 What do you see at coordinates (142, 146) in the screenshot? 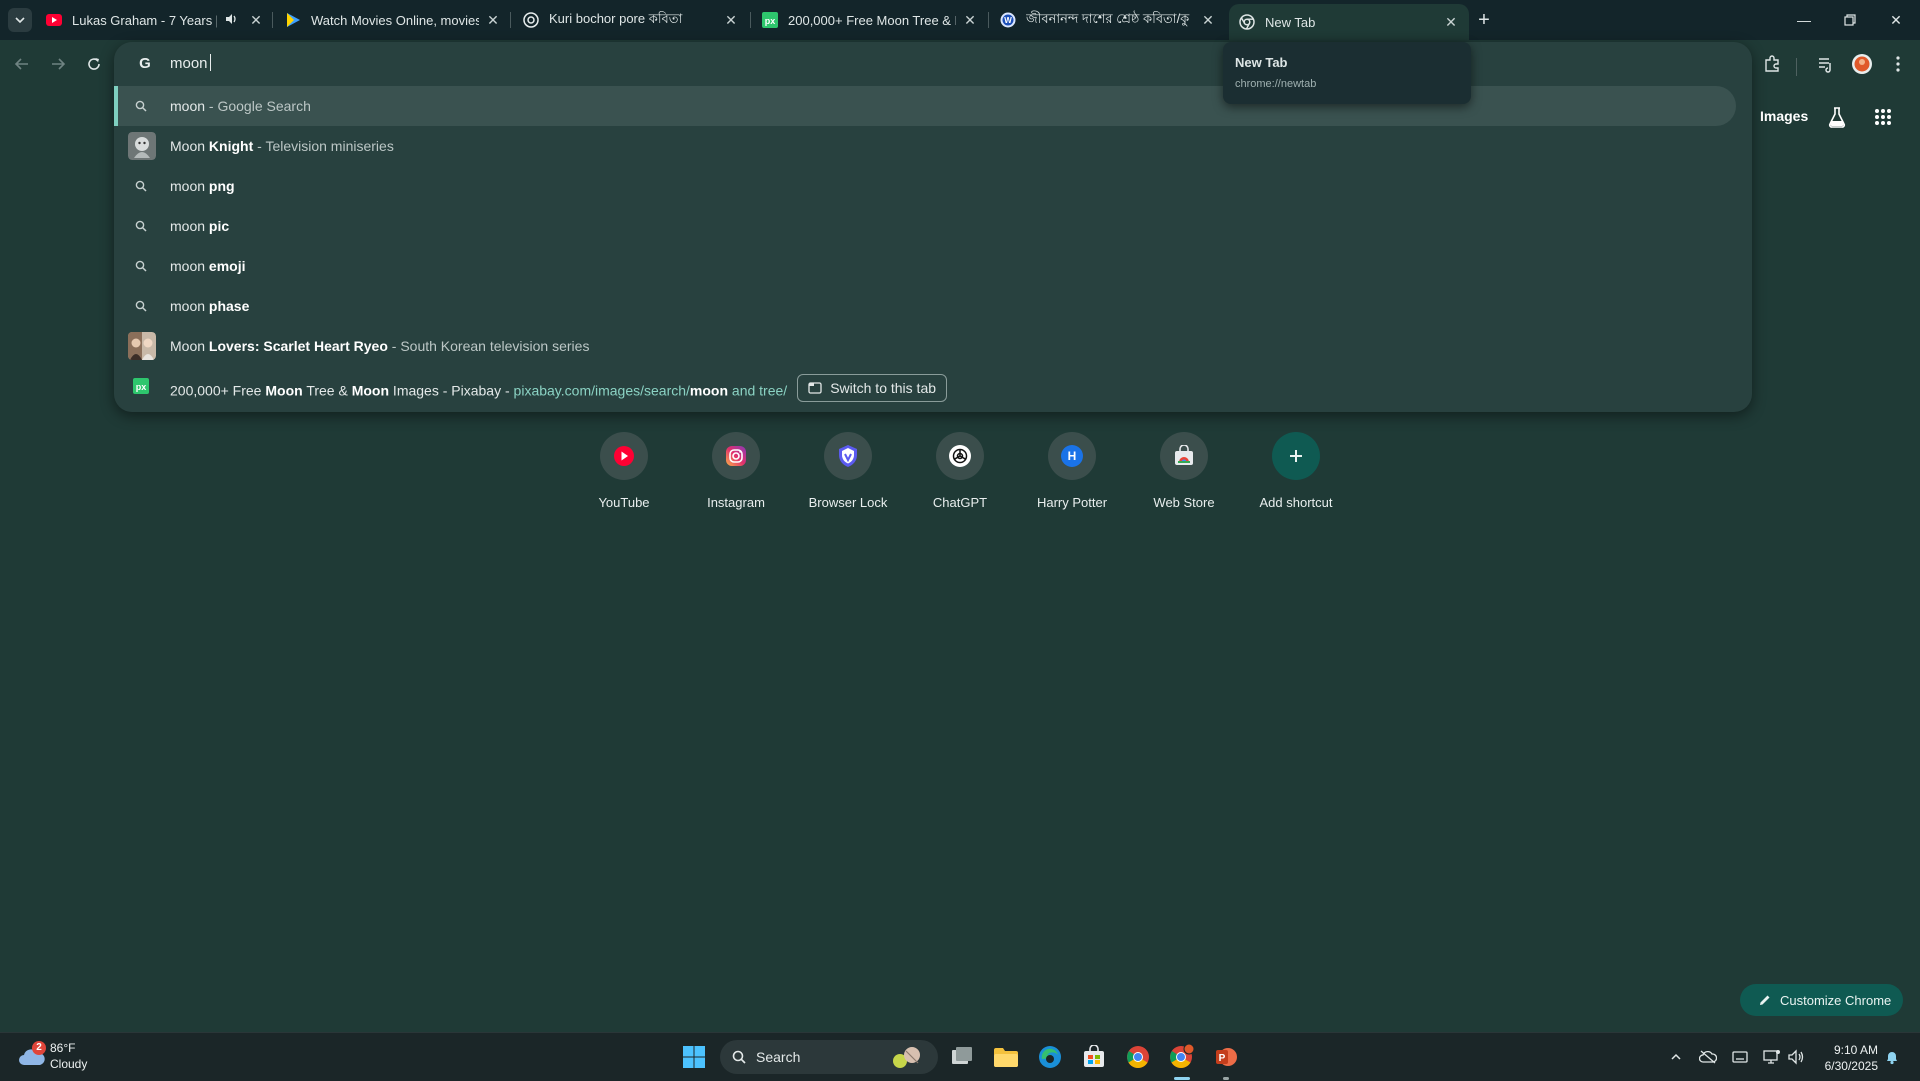
I see `moon-knight-thumbnail` at bounding box center [142, 146].